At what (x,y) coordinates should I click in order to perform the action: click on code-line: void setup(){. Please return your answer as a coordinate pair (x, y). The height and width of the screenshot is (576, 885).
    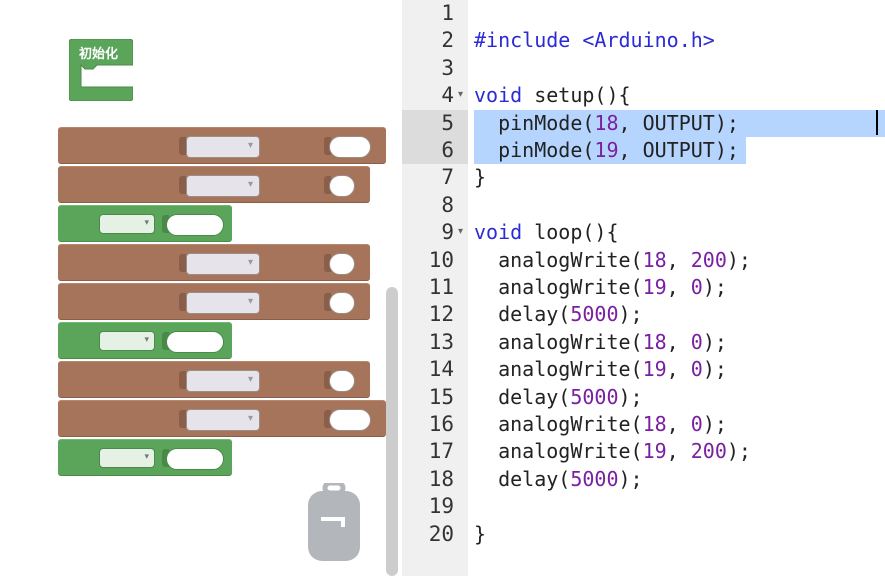
    Looking at the image, I should click on (552, 95).